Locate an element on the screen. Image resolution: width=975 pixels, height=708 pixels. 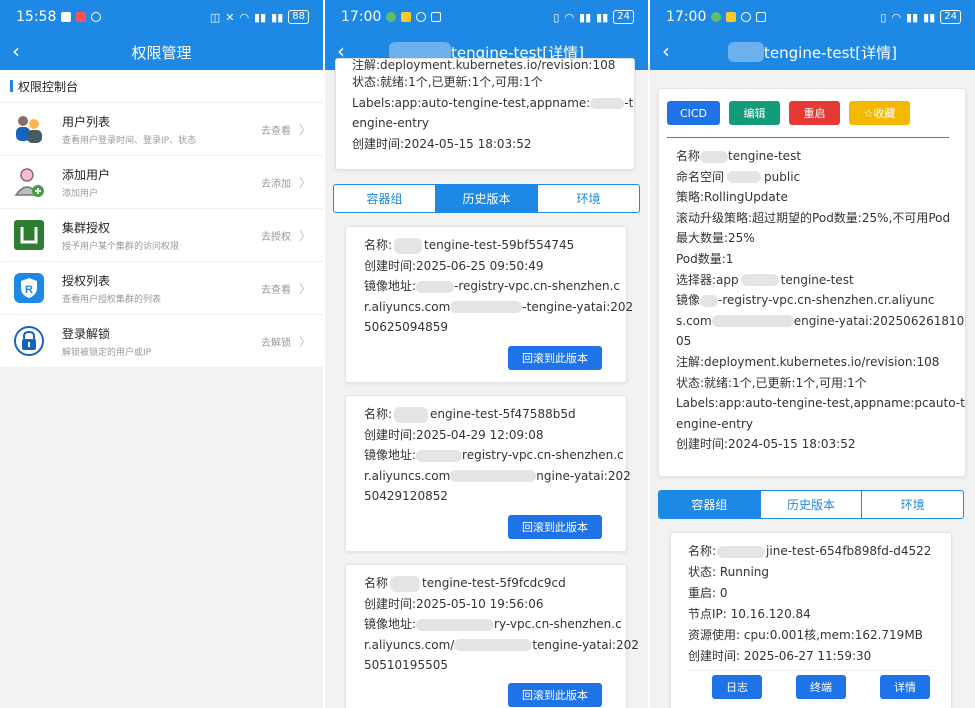
version-name: 名称: tengine-test-59bf554745 is located at coordinates (469, 245).